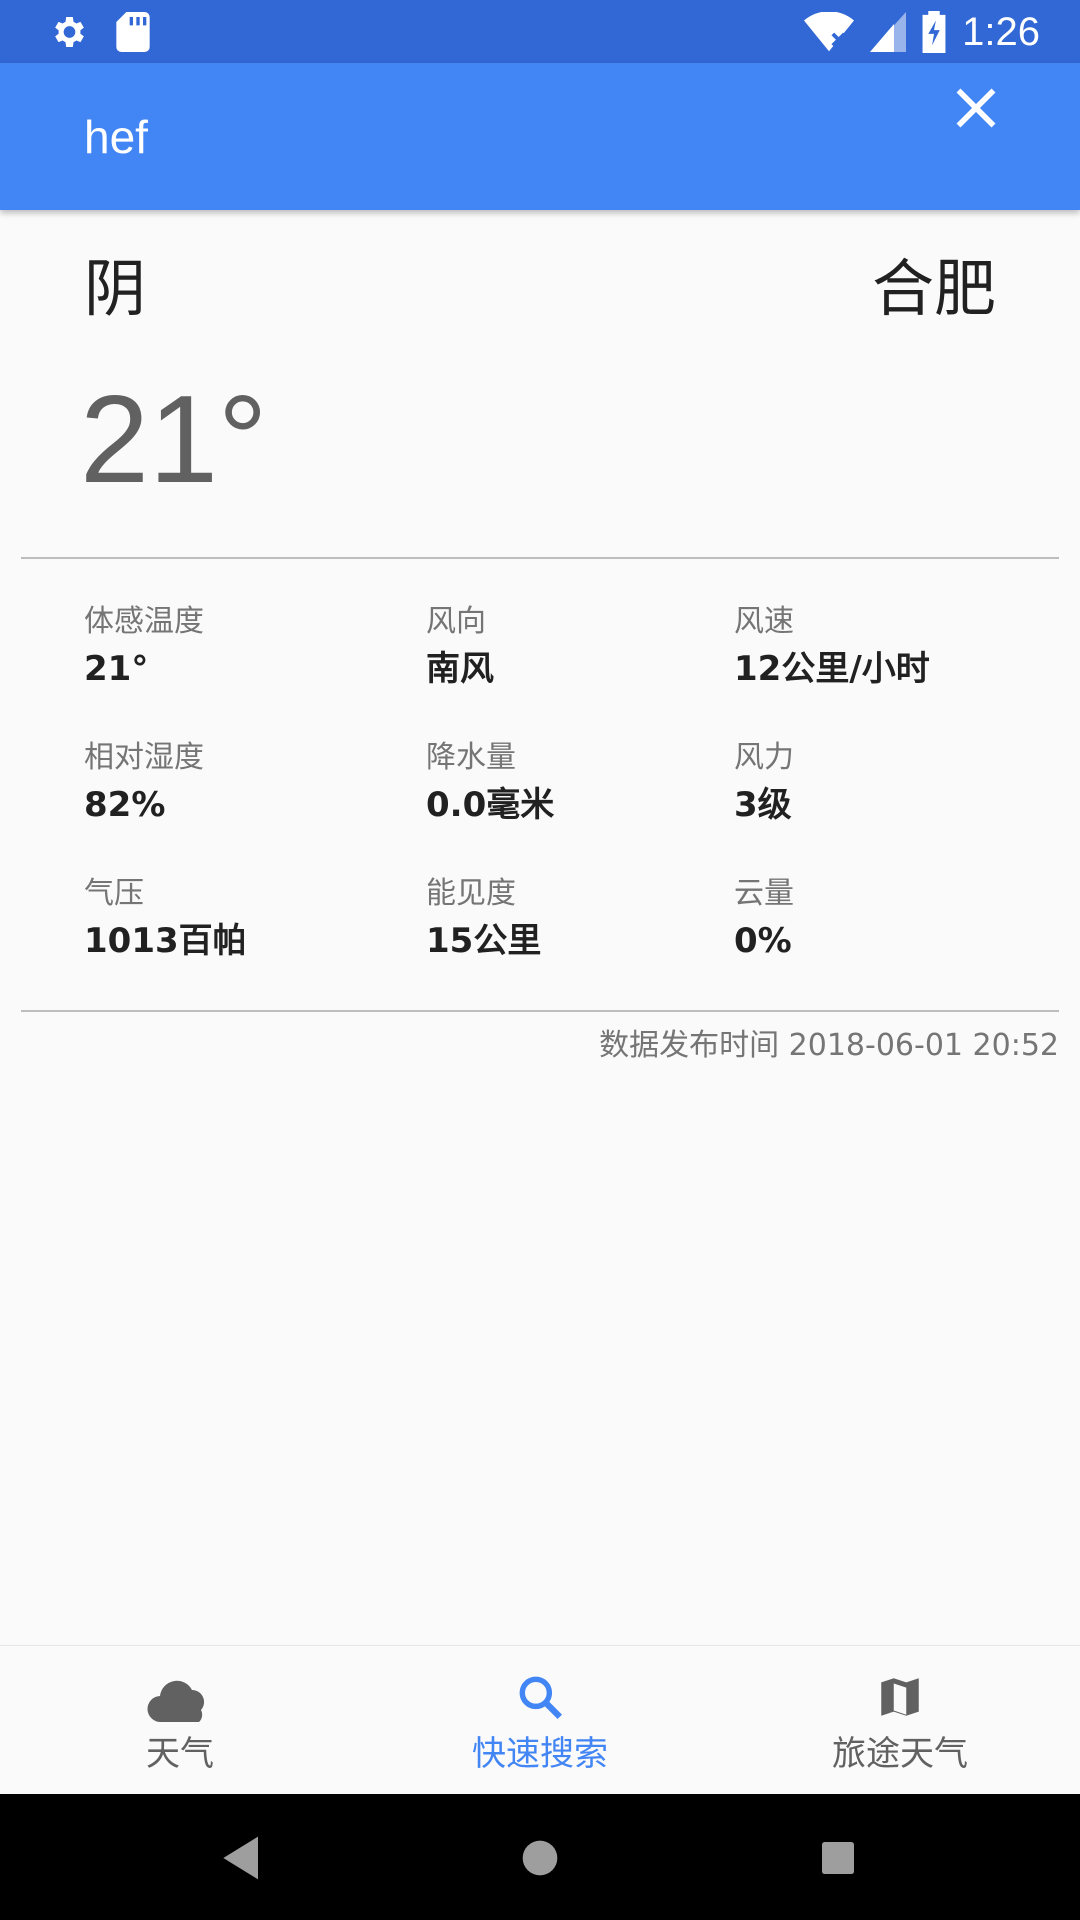 Image resolution: width=1080 pixels, height=1920 pixels. Describe the element at coordinates (460, 669) in the screenshot. I see `detail-value: 南风` at that location.